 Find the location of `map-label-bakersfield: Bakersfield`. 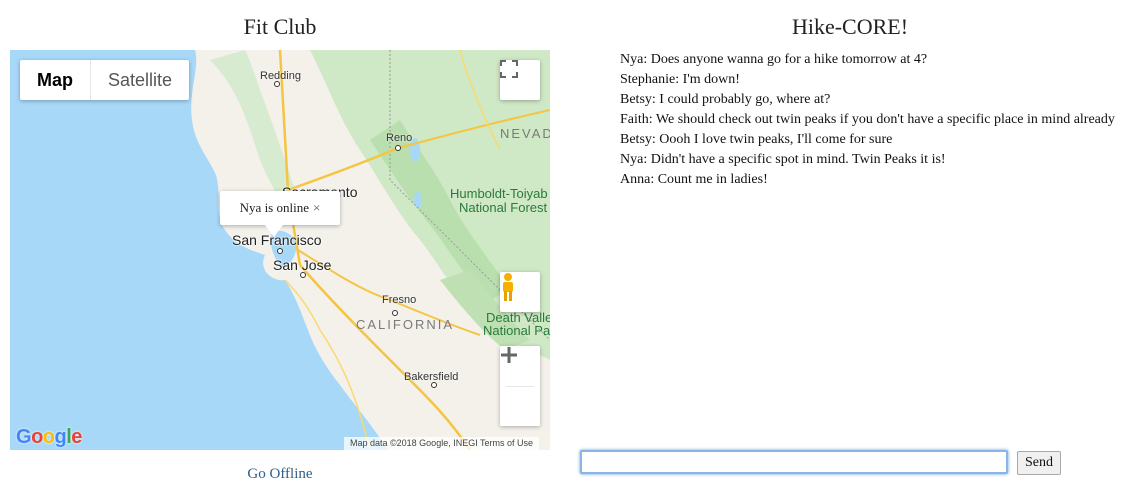

map-label-bakersfield: Bakersfield is located at coordinates (431, 377).